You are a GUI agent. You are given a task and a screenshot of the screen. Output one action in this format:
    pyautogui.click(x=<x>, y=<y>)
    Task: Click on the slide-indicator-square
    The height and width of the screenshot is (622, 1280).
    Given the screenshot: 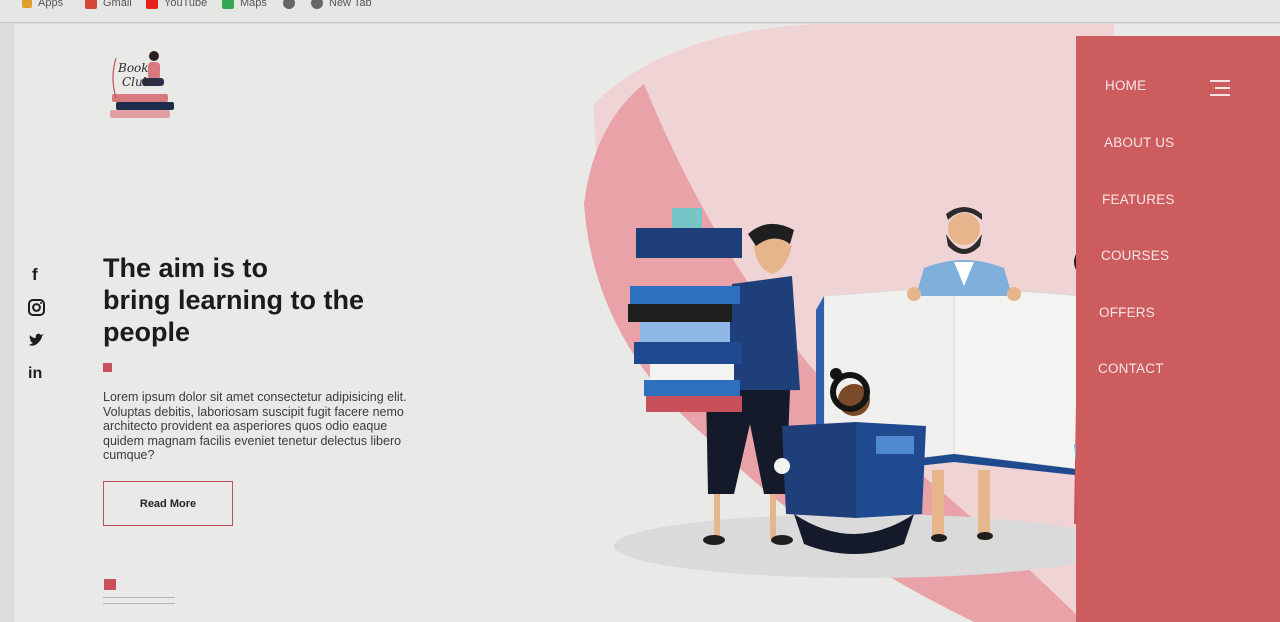 What is the action you would take?
    pyautogui.click(x=110, y=584)
    